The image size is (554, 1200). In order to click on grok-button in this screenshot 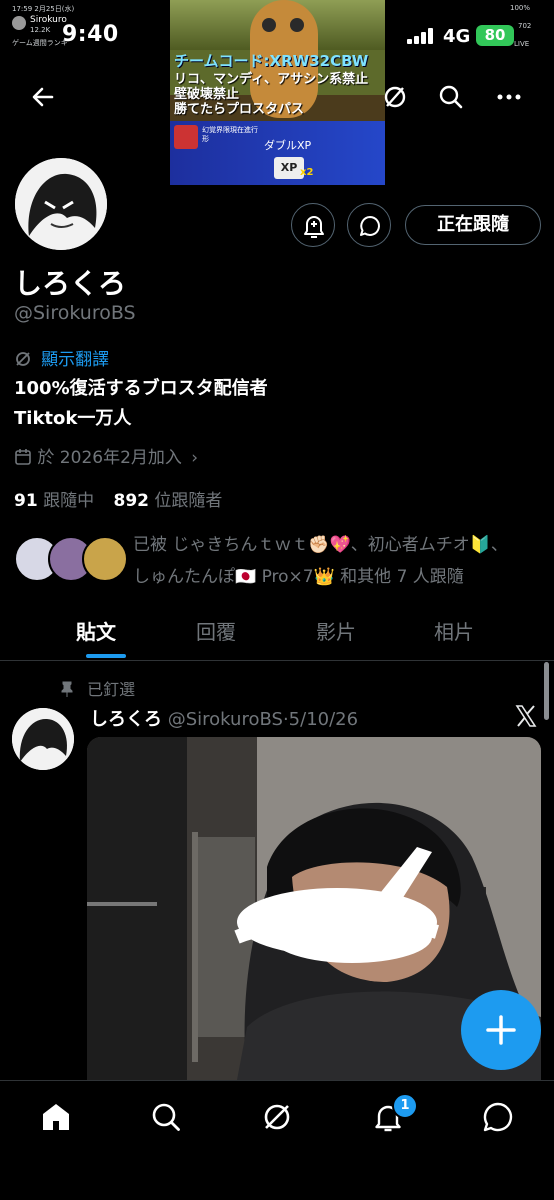, I will do `click(395, 99)`.